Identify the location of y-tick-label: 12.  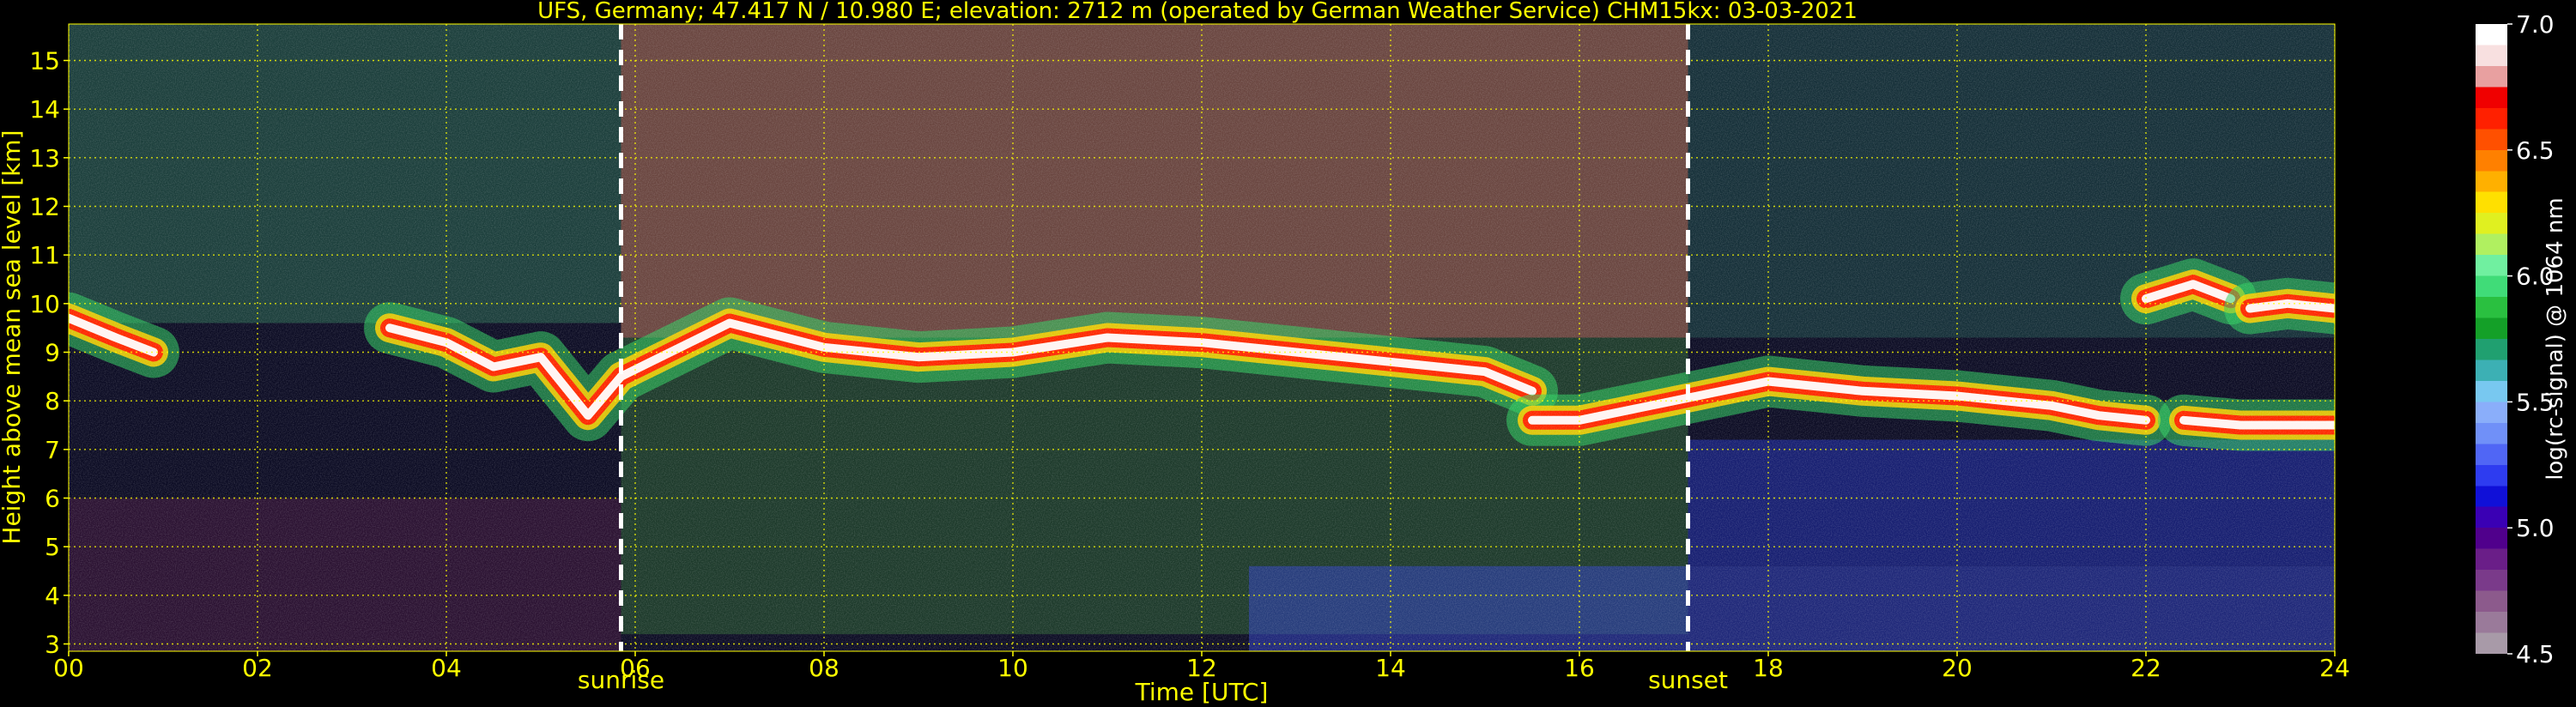
(44, 207).